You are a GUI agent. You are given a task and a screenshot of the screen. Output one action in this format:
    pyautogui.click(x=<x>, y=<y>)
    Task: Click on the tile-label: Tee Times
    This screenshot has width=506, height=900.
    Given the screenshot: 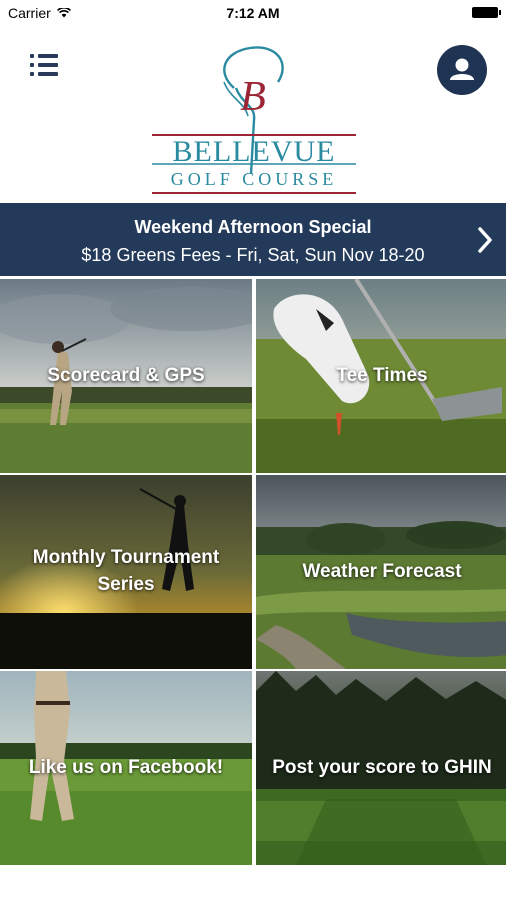 What is the action you would take?
    pyautogui.click(x=382, y=375)
    